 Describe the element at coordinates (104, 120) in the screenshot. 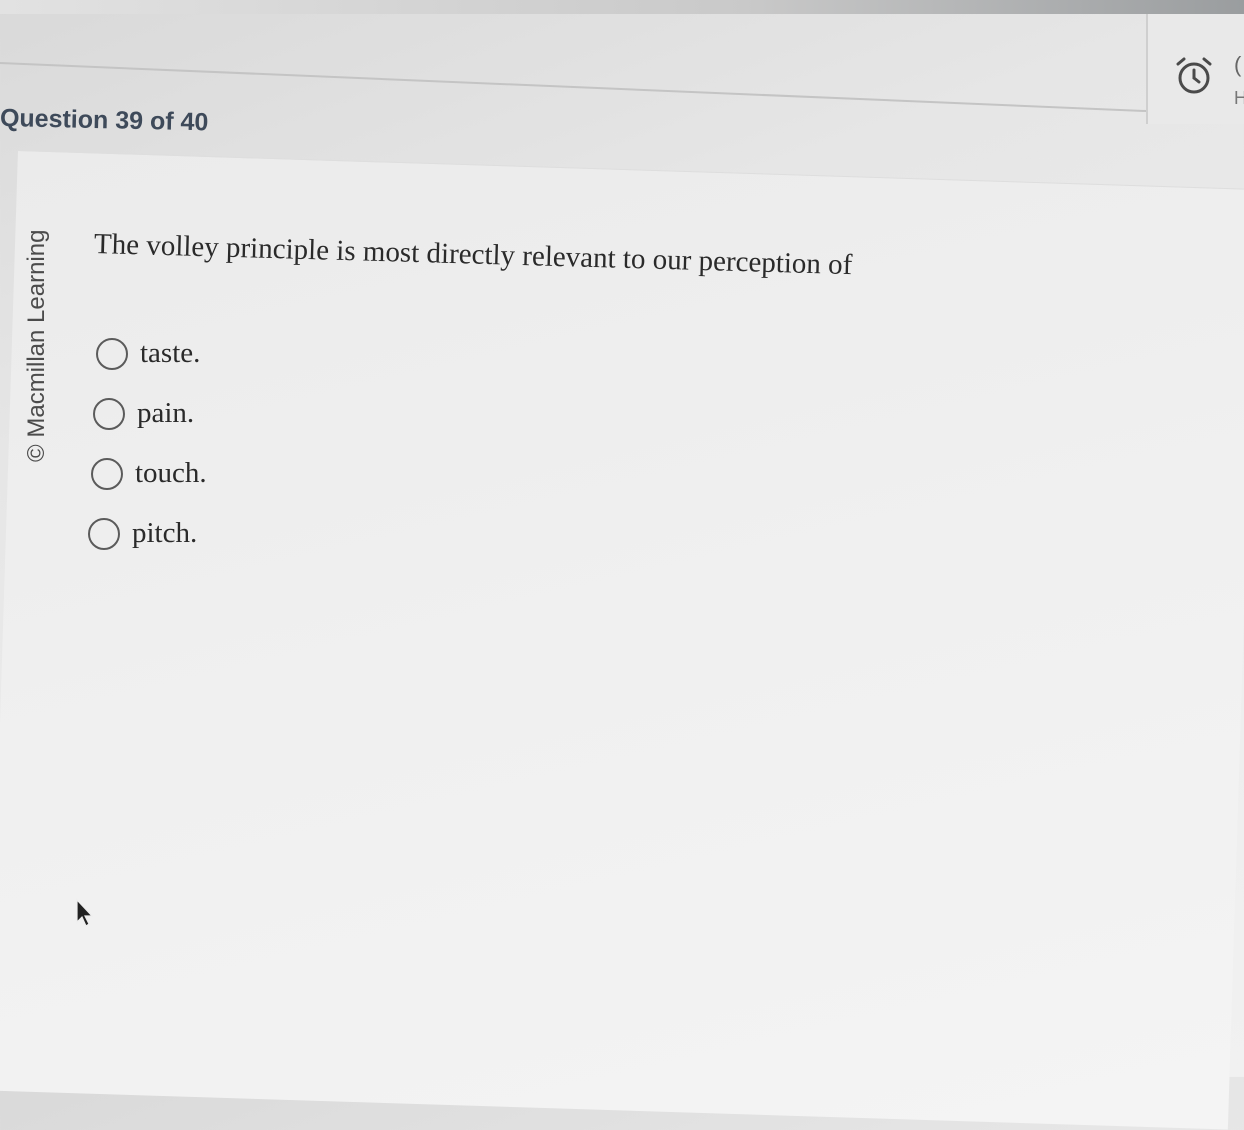

I see `question-counter: Question 39 of 40` at that location.